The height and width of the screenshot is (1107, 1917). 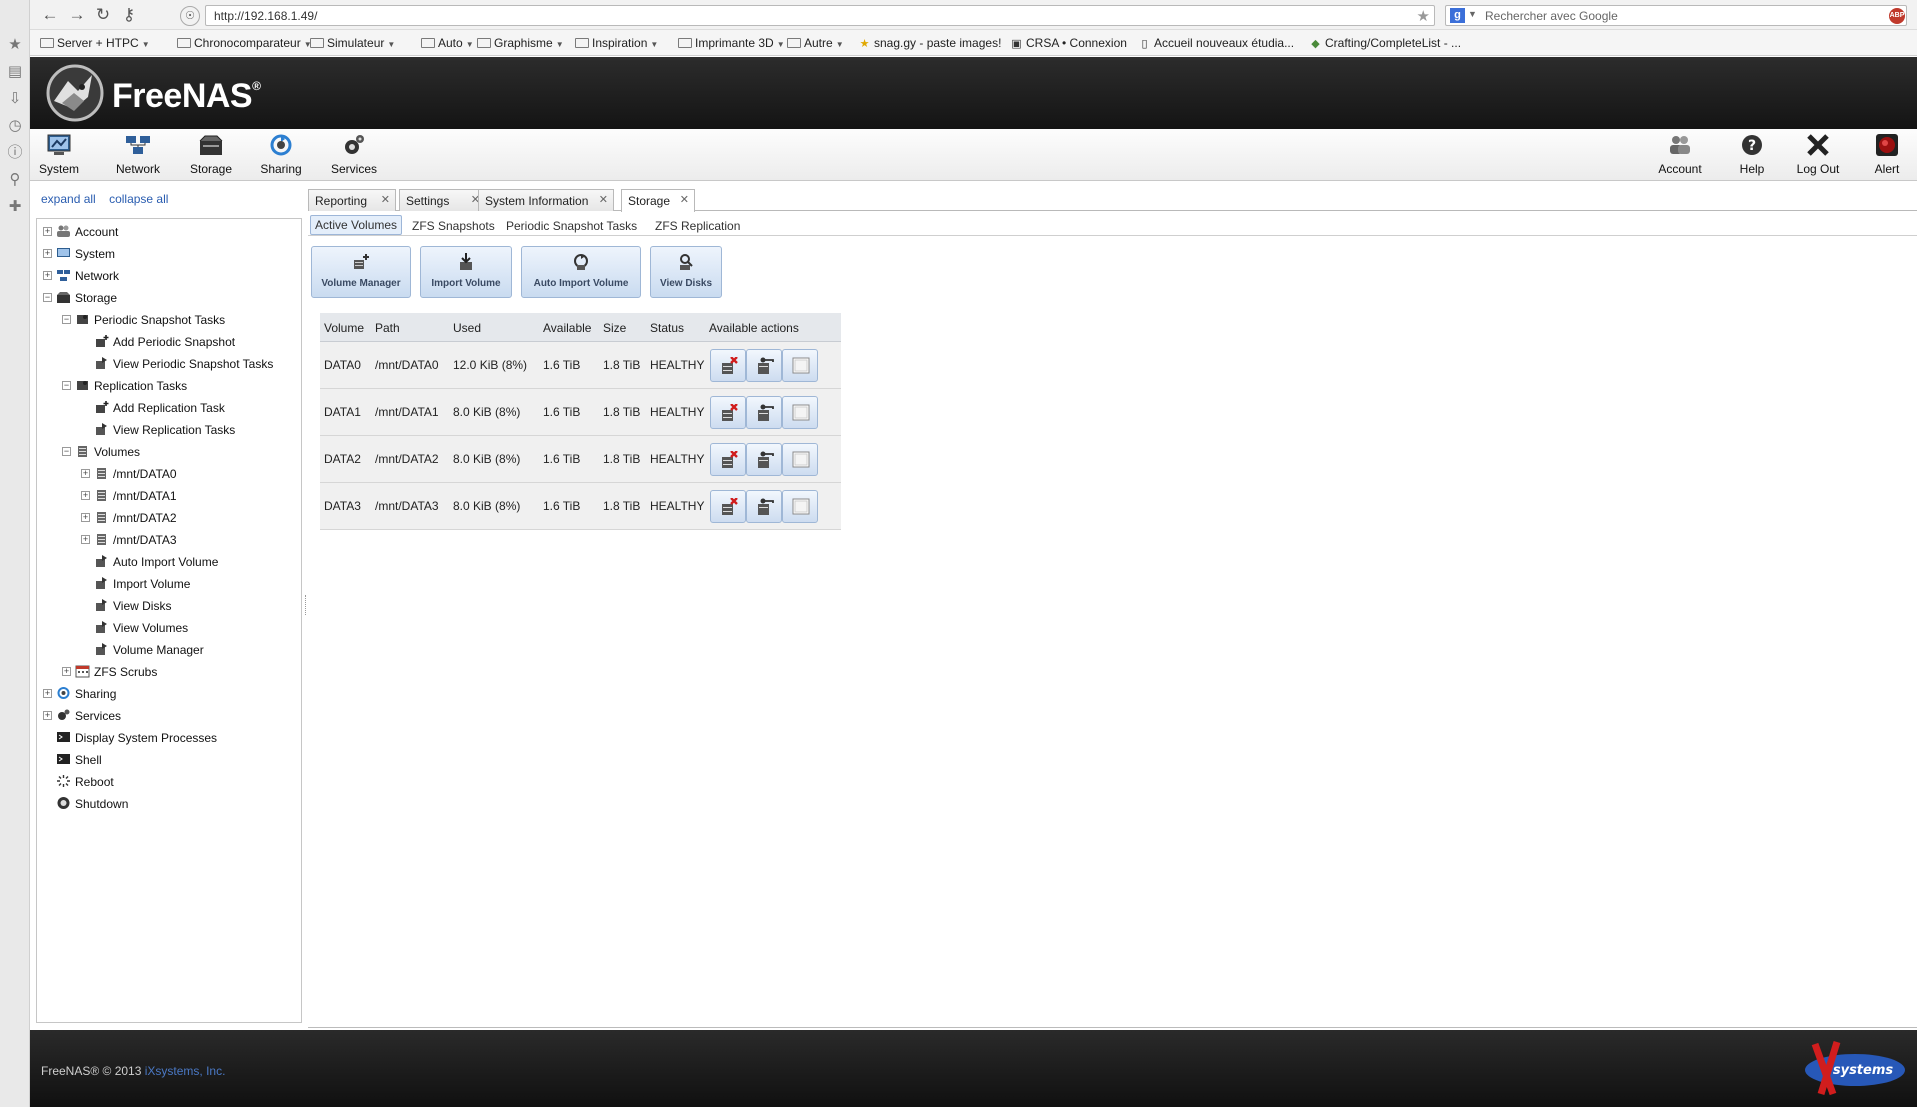 What do you see at coordinates (15, 72) in the screenshot?
I see `notes-icon: ▤` at bounding box center [15, 72].